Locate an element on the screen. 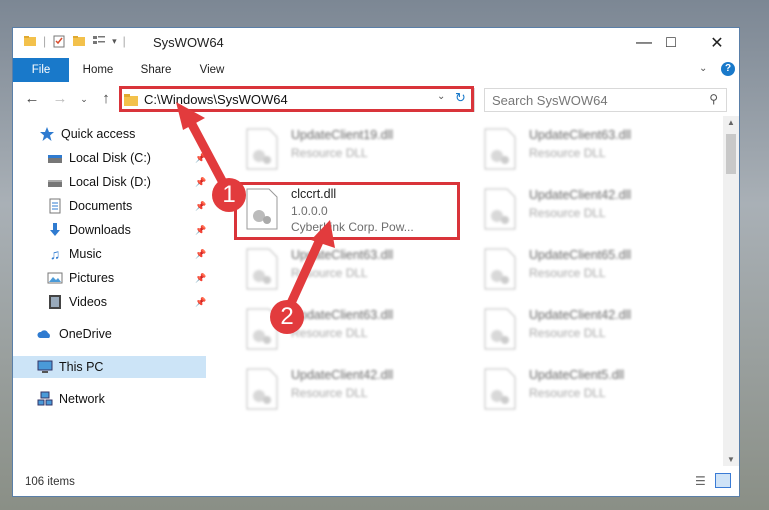 The height and width of the screenshot is (510, 769). up-button: ↑ is located at coordinates (106, 99).